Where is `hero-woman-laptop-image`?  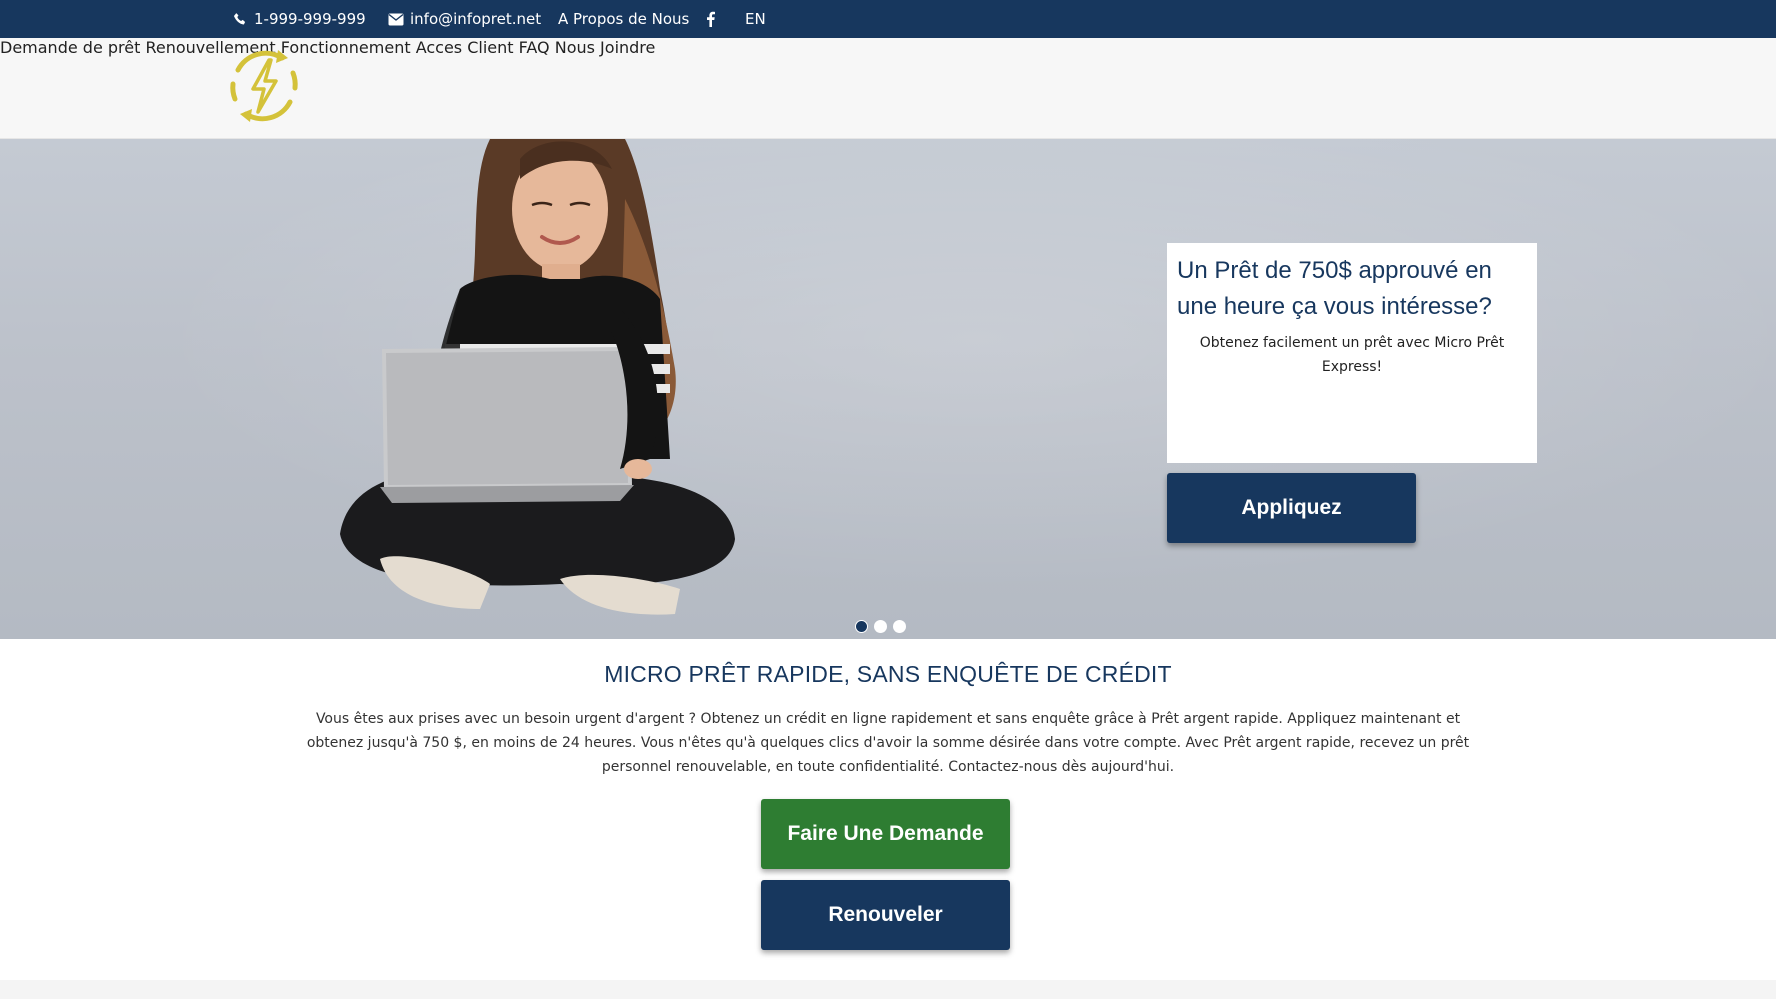 hero-woman-laptop-image is located at coordinates (537, 377).